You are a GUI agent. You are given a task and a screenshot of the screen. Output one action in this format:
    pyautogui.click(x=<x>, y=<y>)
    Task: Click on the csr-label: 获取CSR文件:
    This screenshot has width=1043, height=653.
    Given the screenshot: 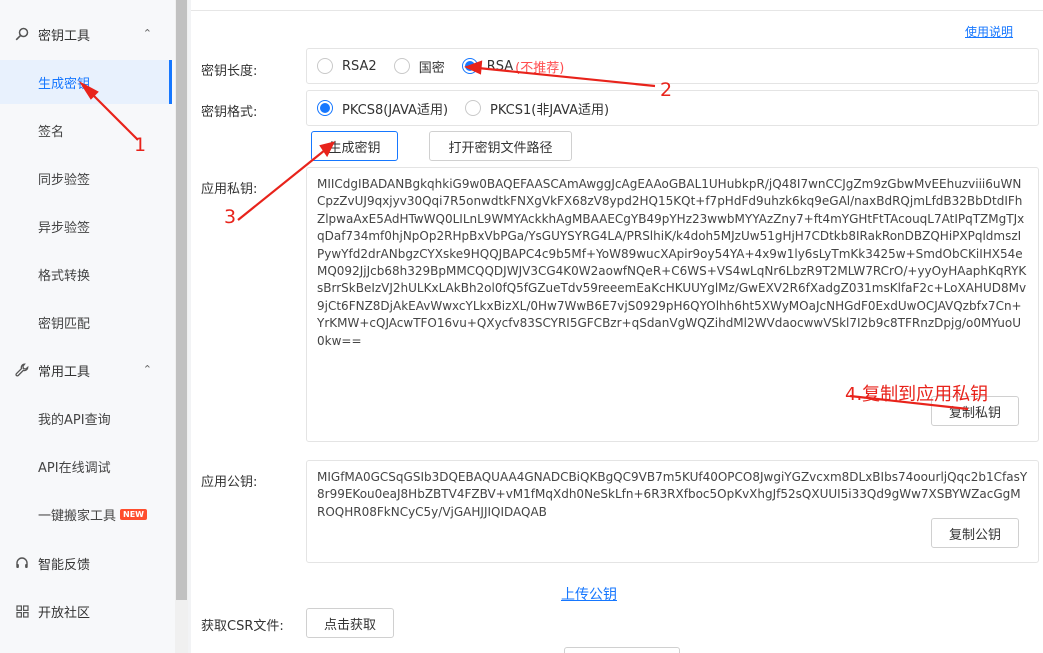 What is the action you would take?
    pyautogui.click(x=242, y=626)
    